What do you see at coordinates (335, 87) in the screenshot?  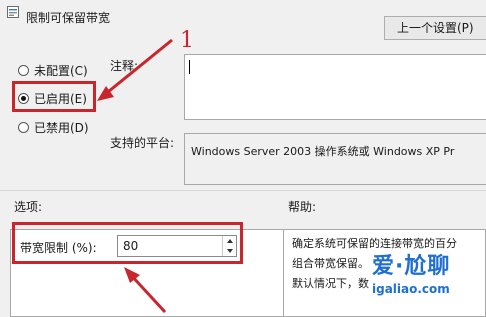 I see `comment-textarea` at bounding box center [335, 87].